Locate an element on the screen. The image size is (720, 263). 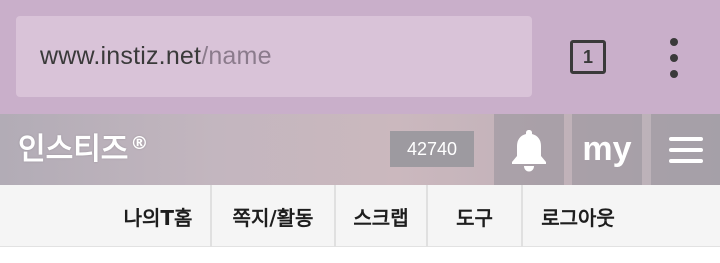
nav-label: 로그아웃 is located at coordinates (578, 217).